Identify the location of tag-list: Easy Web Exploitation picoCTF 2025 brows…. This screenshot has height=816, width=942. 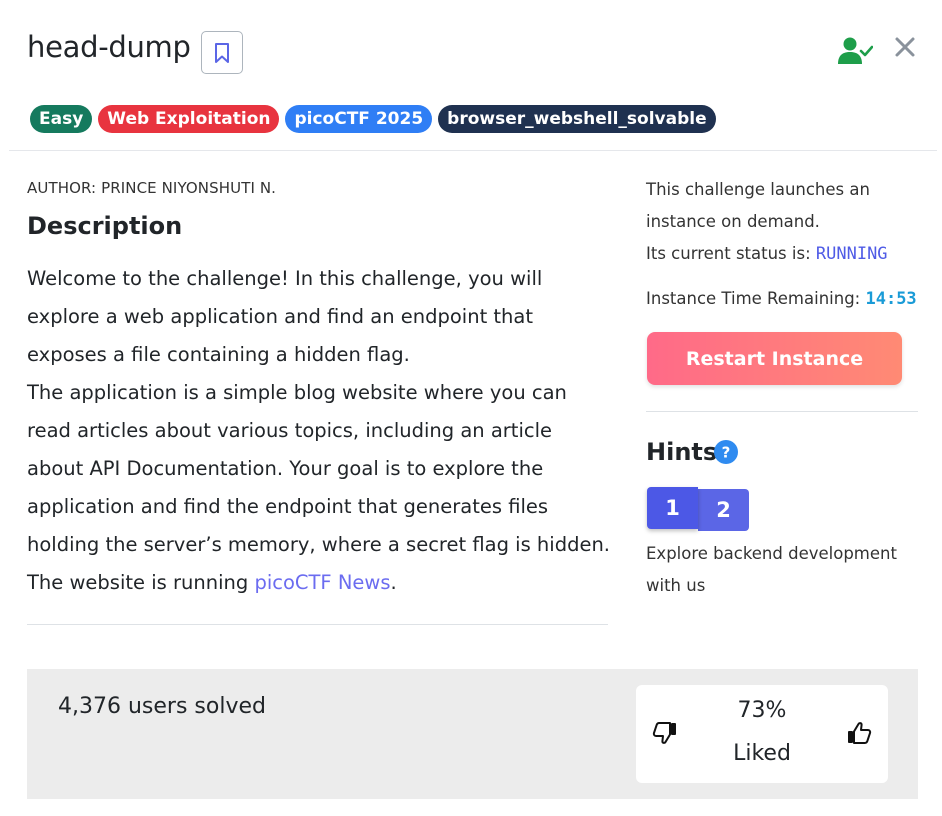
(373, 119).